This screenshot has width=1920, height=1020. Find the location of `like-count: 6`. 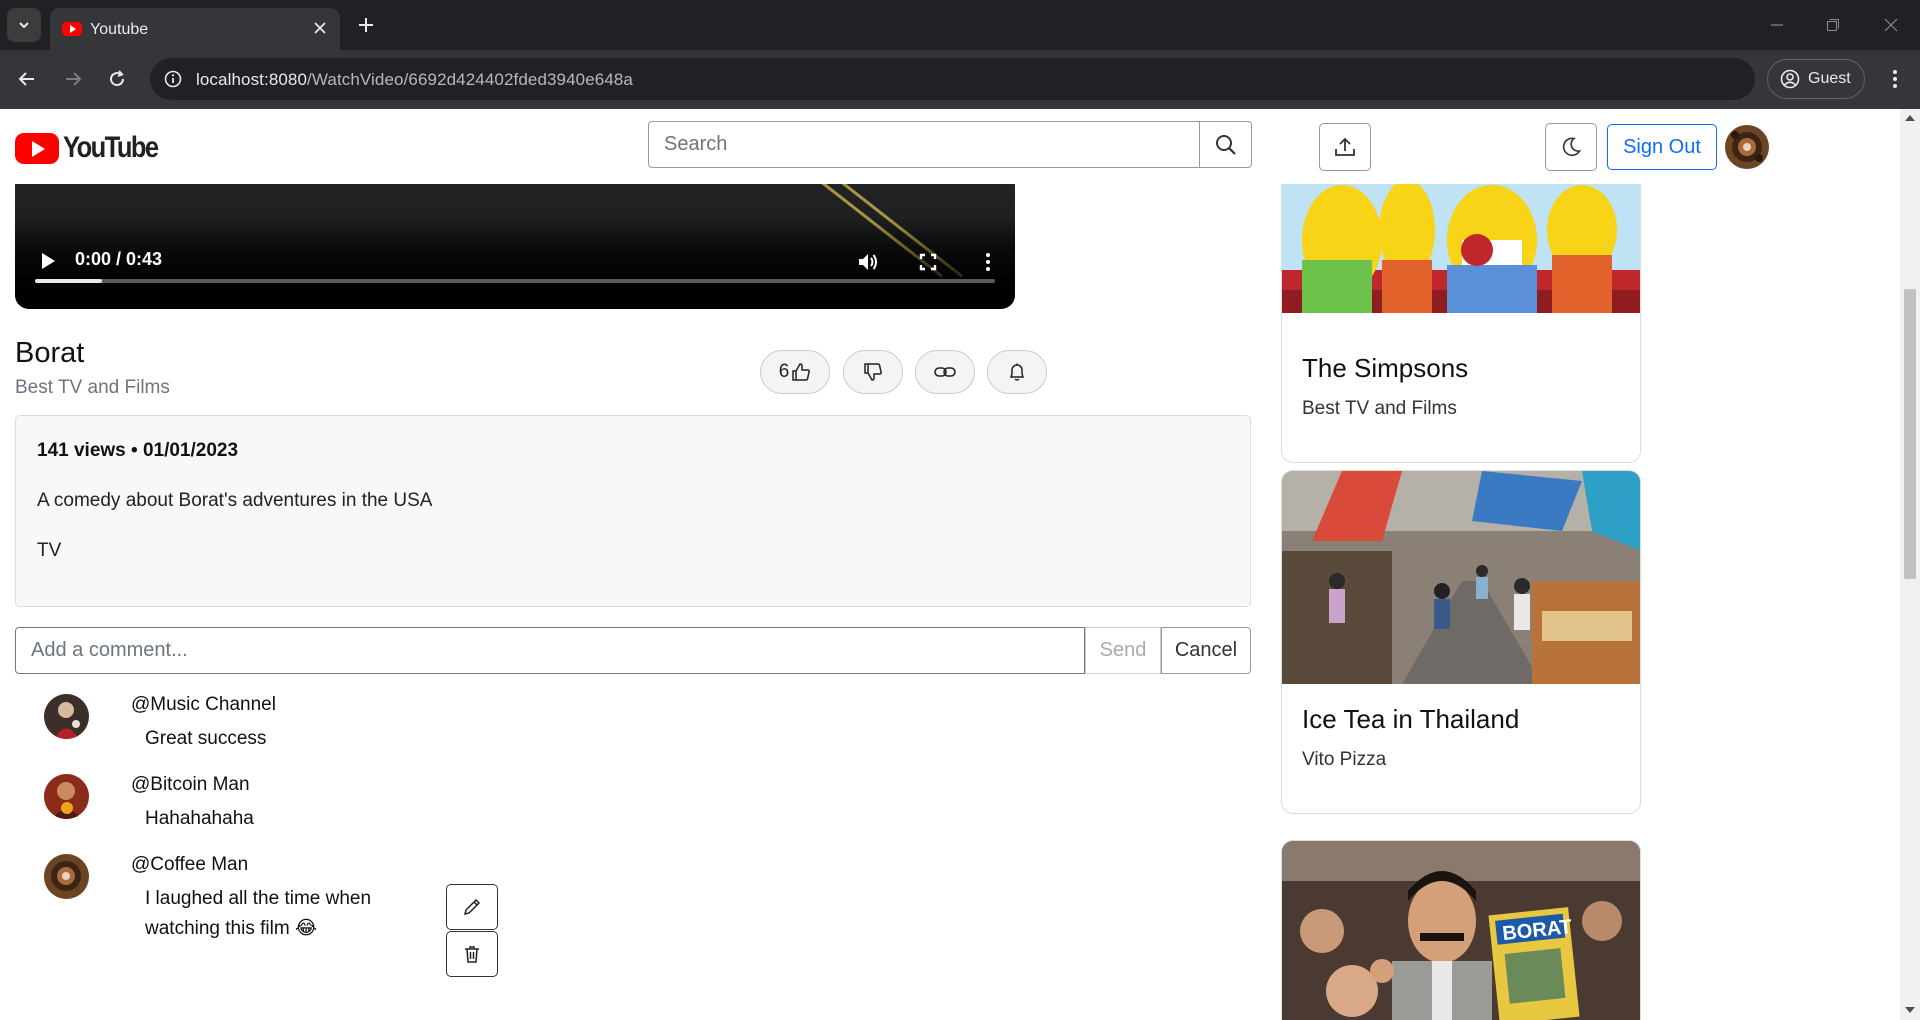

like-count: 6 is located at coordinates (784, 371).